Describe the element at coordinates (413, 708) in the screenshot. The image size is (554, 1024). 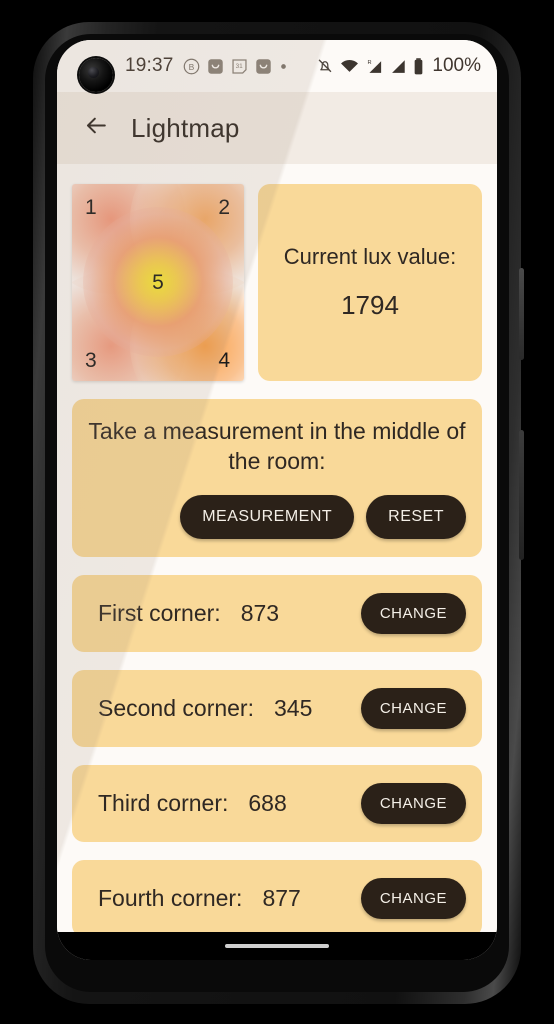
I see `second-corner-change-button: CHANGE` at that location.